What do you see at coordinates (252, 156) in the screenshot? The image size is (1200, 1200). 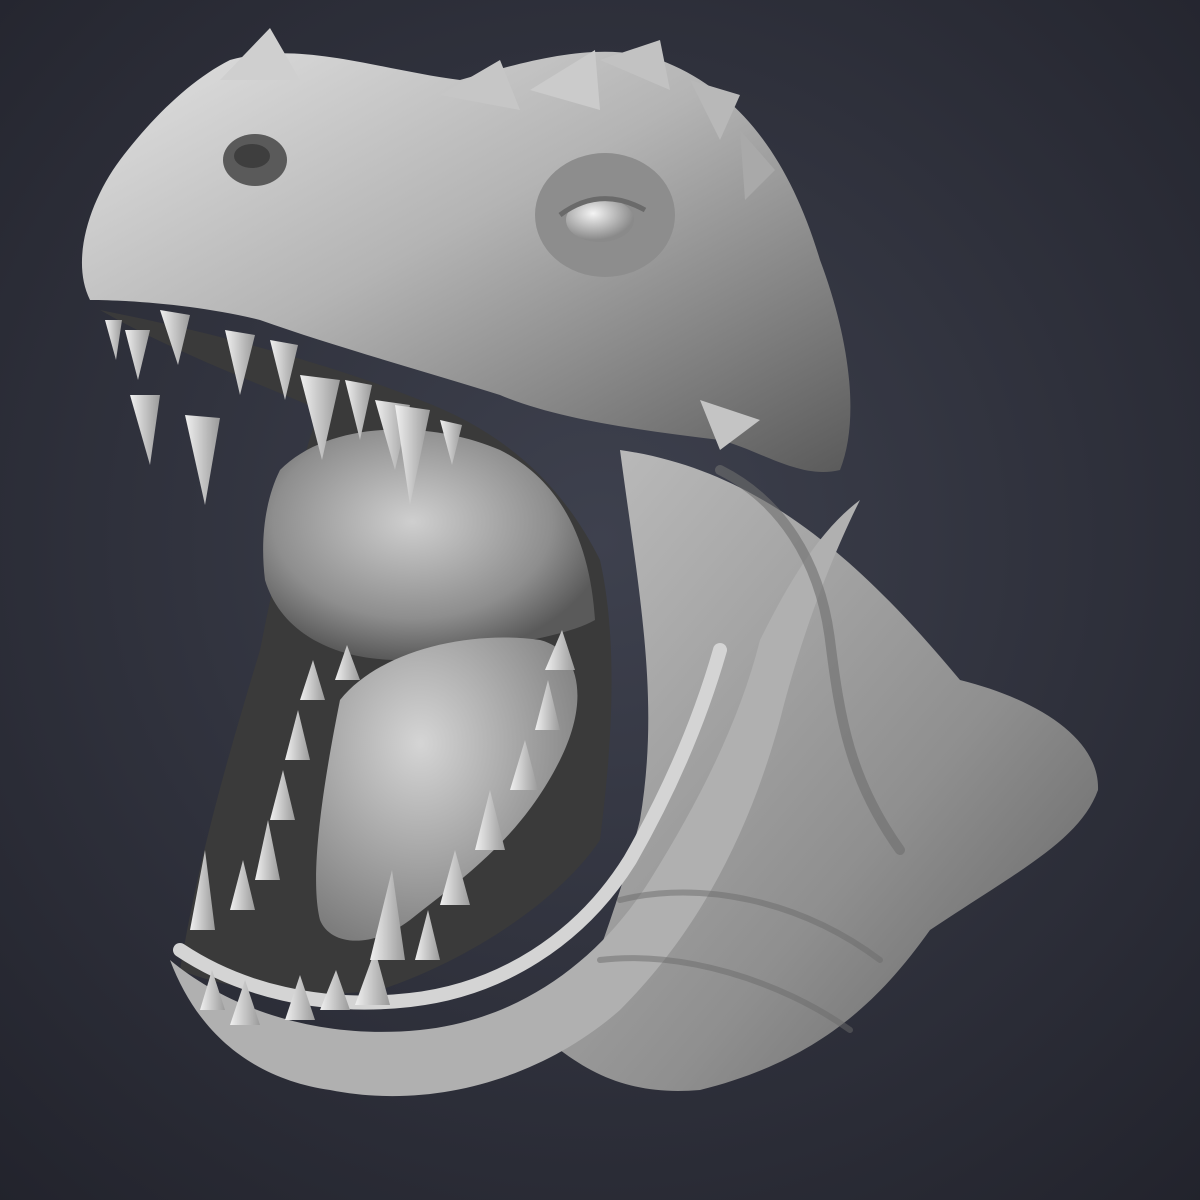 I see `nostril-cavity` at bounding box center [252, 156].